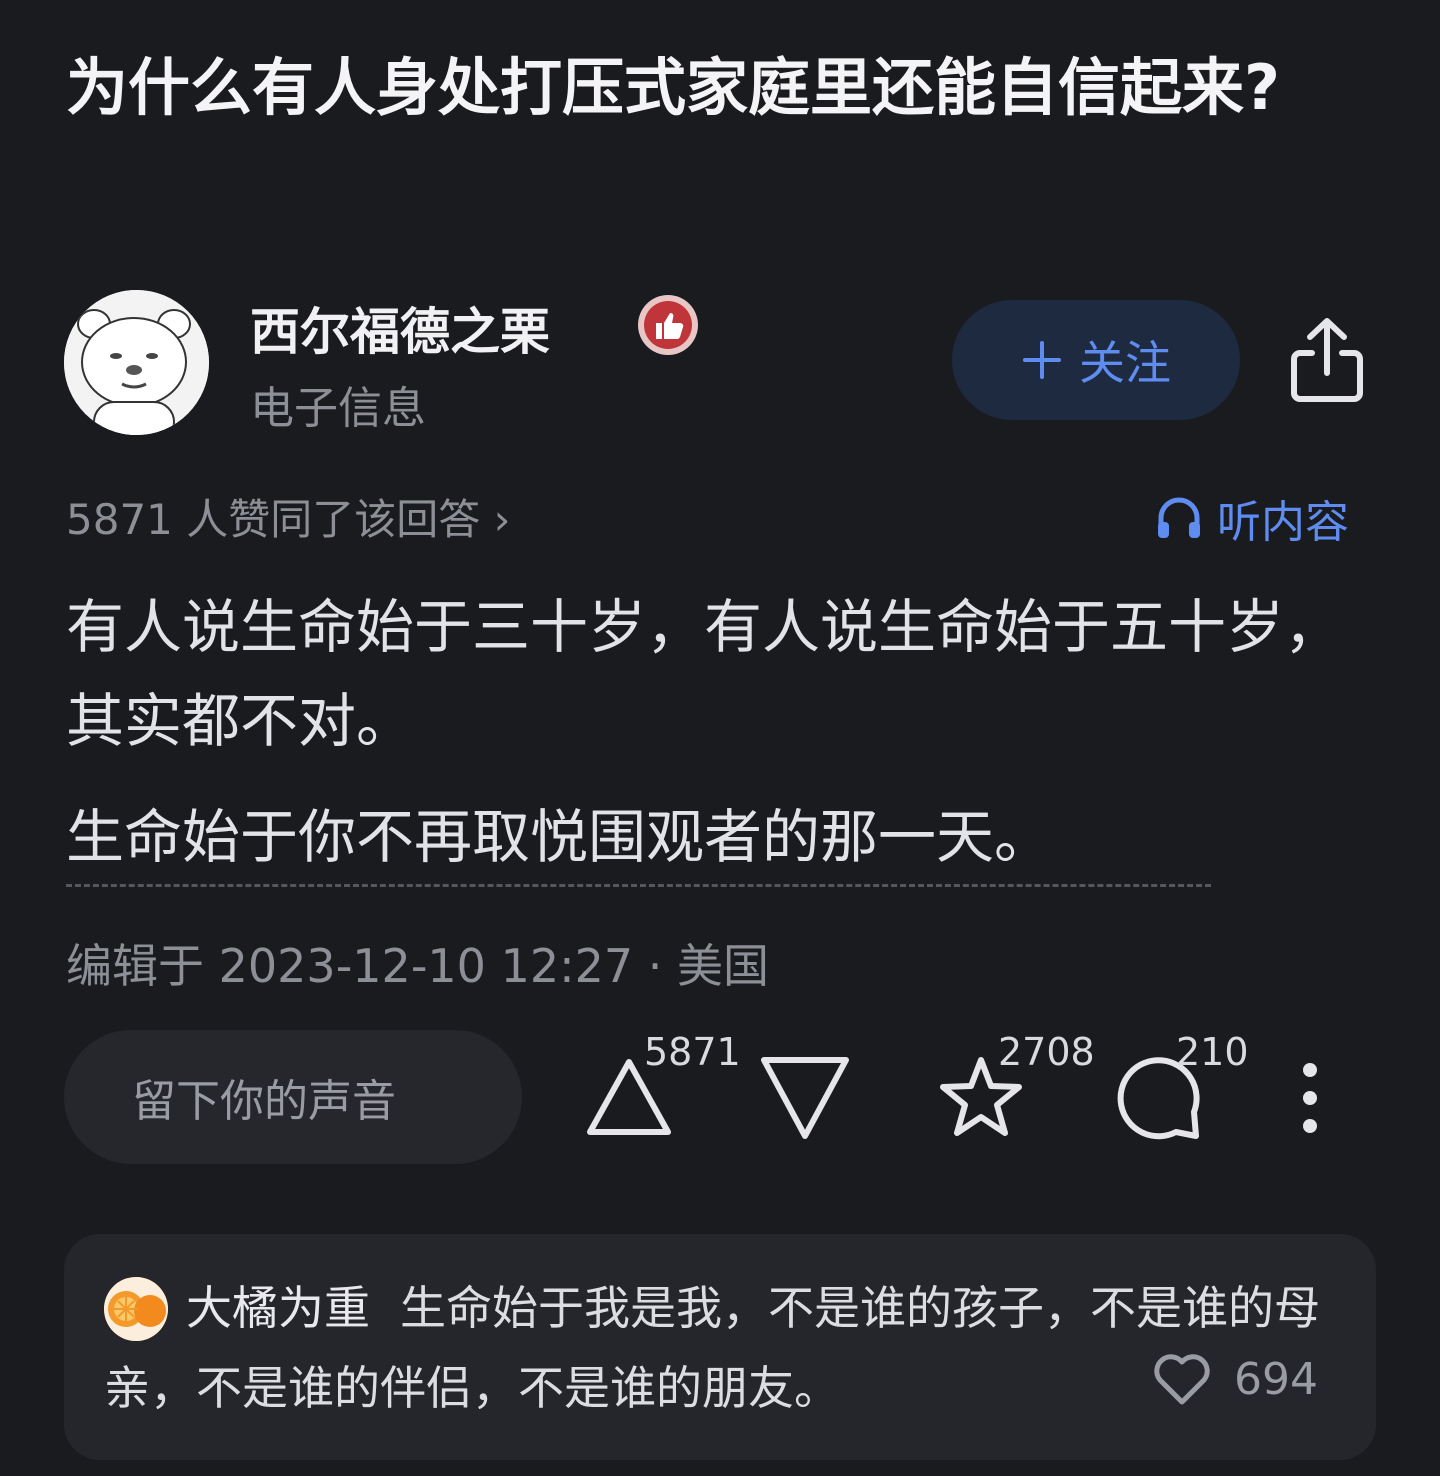  I want to click on question-title: 为什么有人身处打压式家庭里还能自信起来?, so click(716, 88).